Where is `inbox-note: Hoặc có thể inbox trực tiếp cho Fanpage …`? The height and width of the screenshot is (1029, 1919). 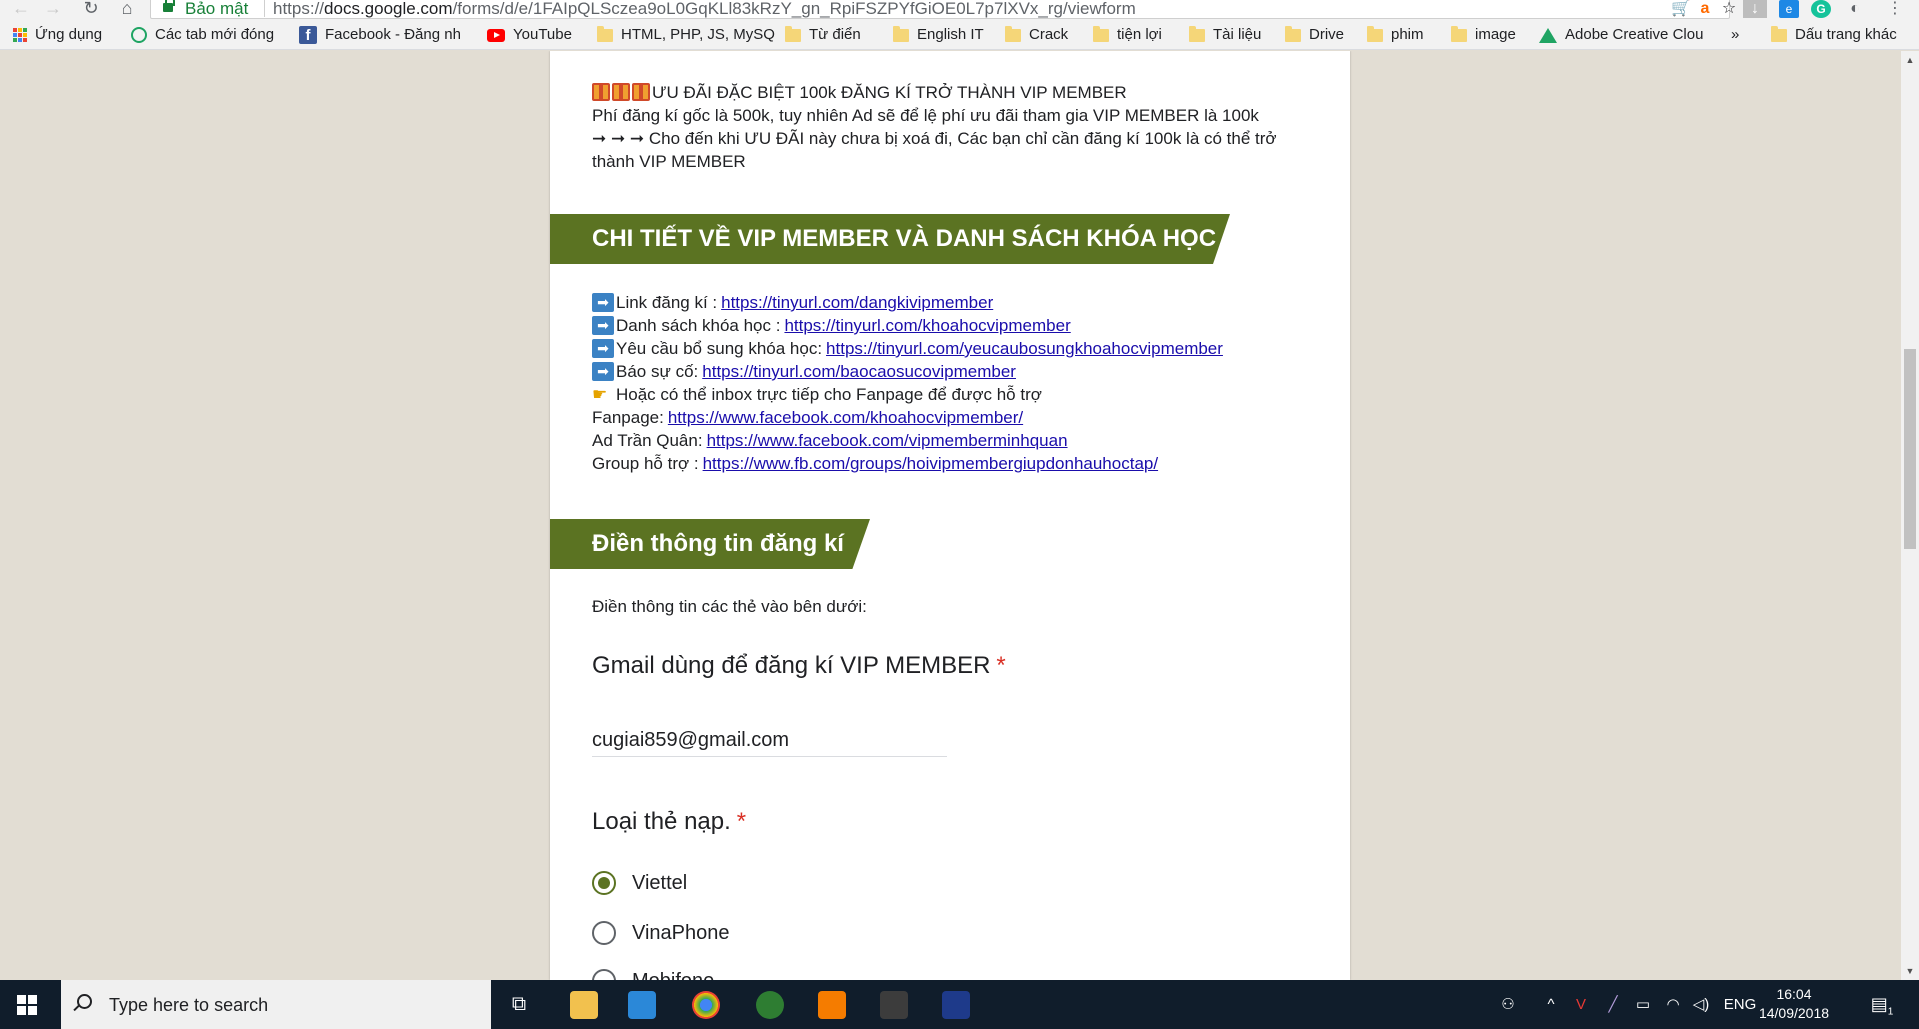 inbox-note: Hoặc có thể inbox trực tiếp cho Fanpage … is located at coordinates (829, 394).